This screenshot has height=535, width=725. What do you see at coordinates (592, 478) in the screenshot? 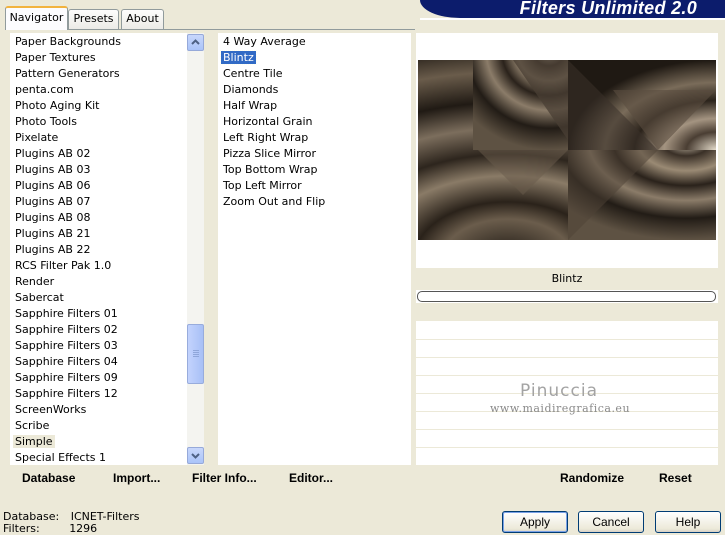
I see `randomize-button: Randomize` at bounding box center [592, 478].